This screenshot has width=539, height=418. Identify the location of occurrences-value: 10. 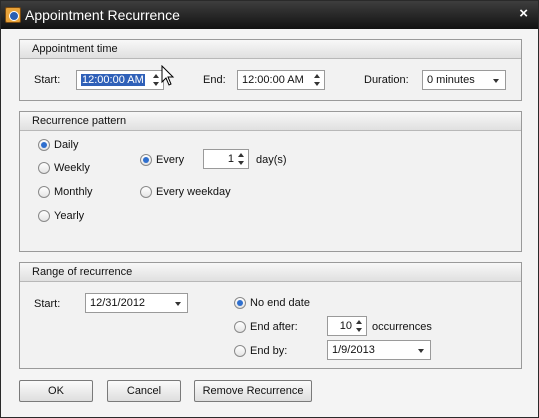
(345, 326).